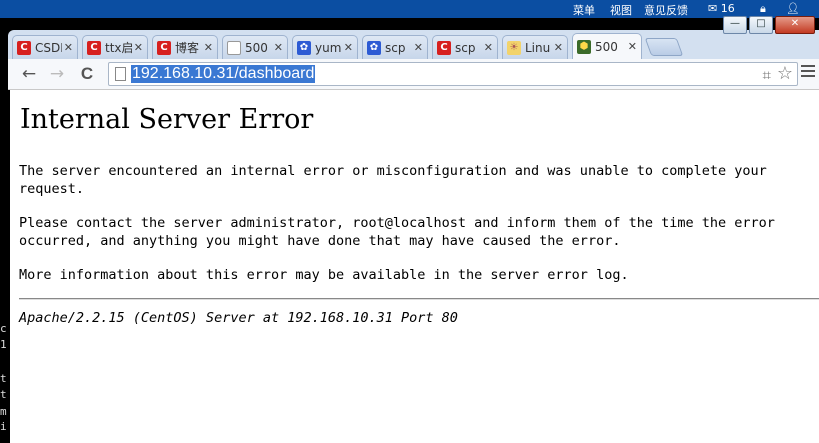 The image size is (819, 443). I want to click on maximize-button: □, so click(761, 25).